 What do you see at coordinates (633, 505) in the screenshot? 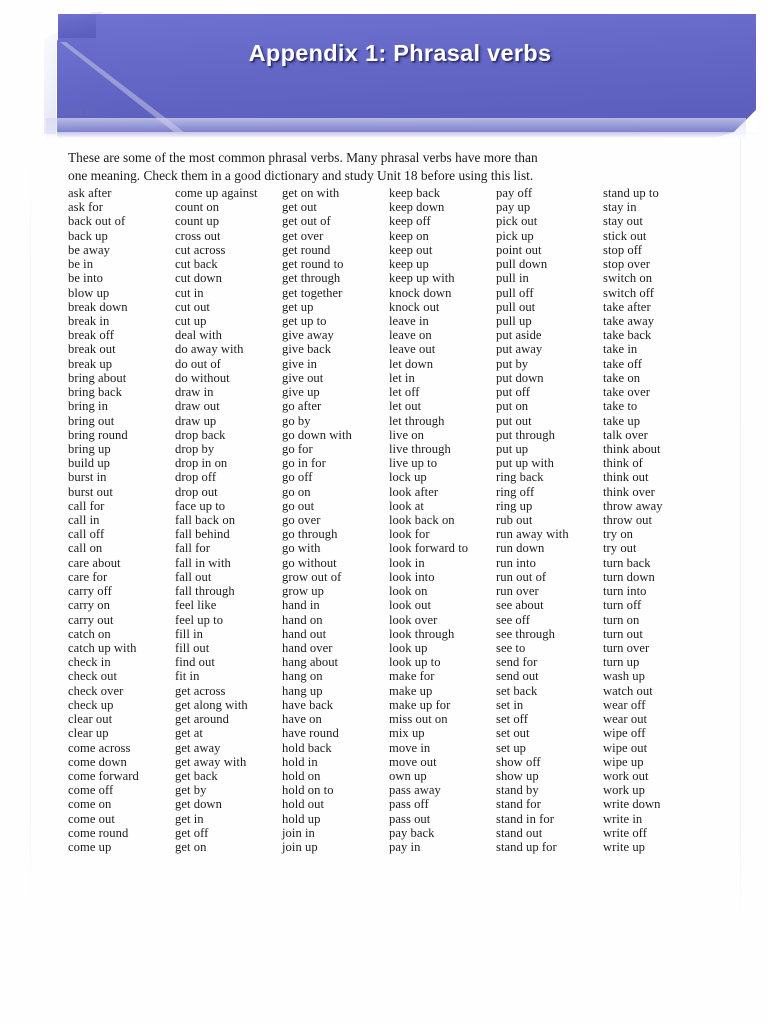
I see `verb-entry: throw away` at bounding box center [633, 505].